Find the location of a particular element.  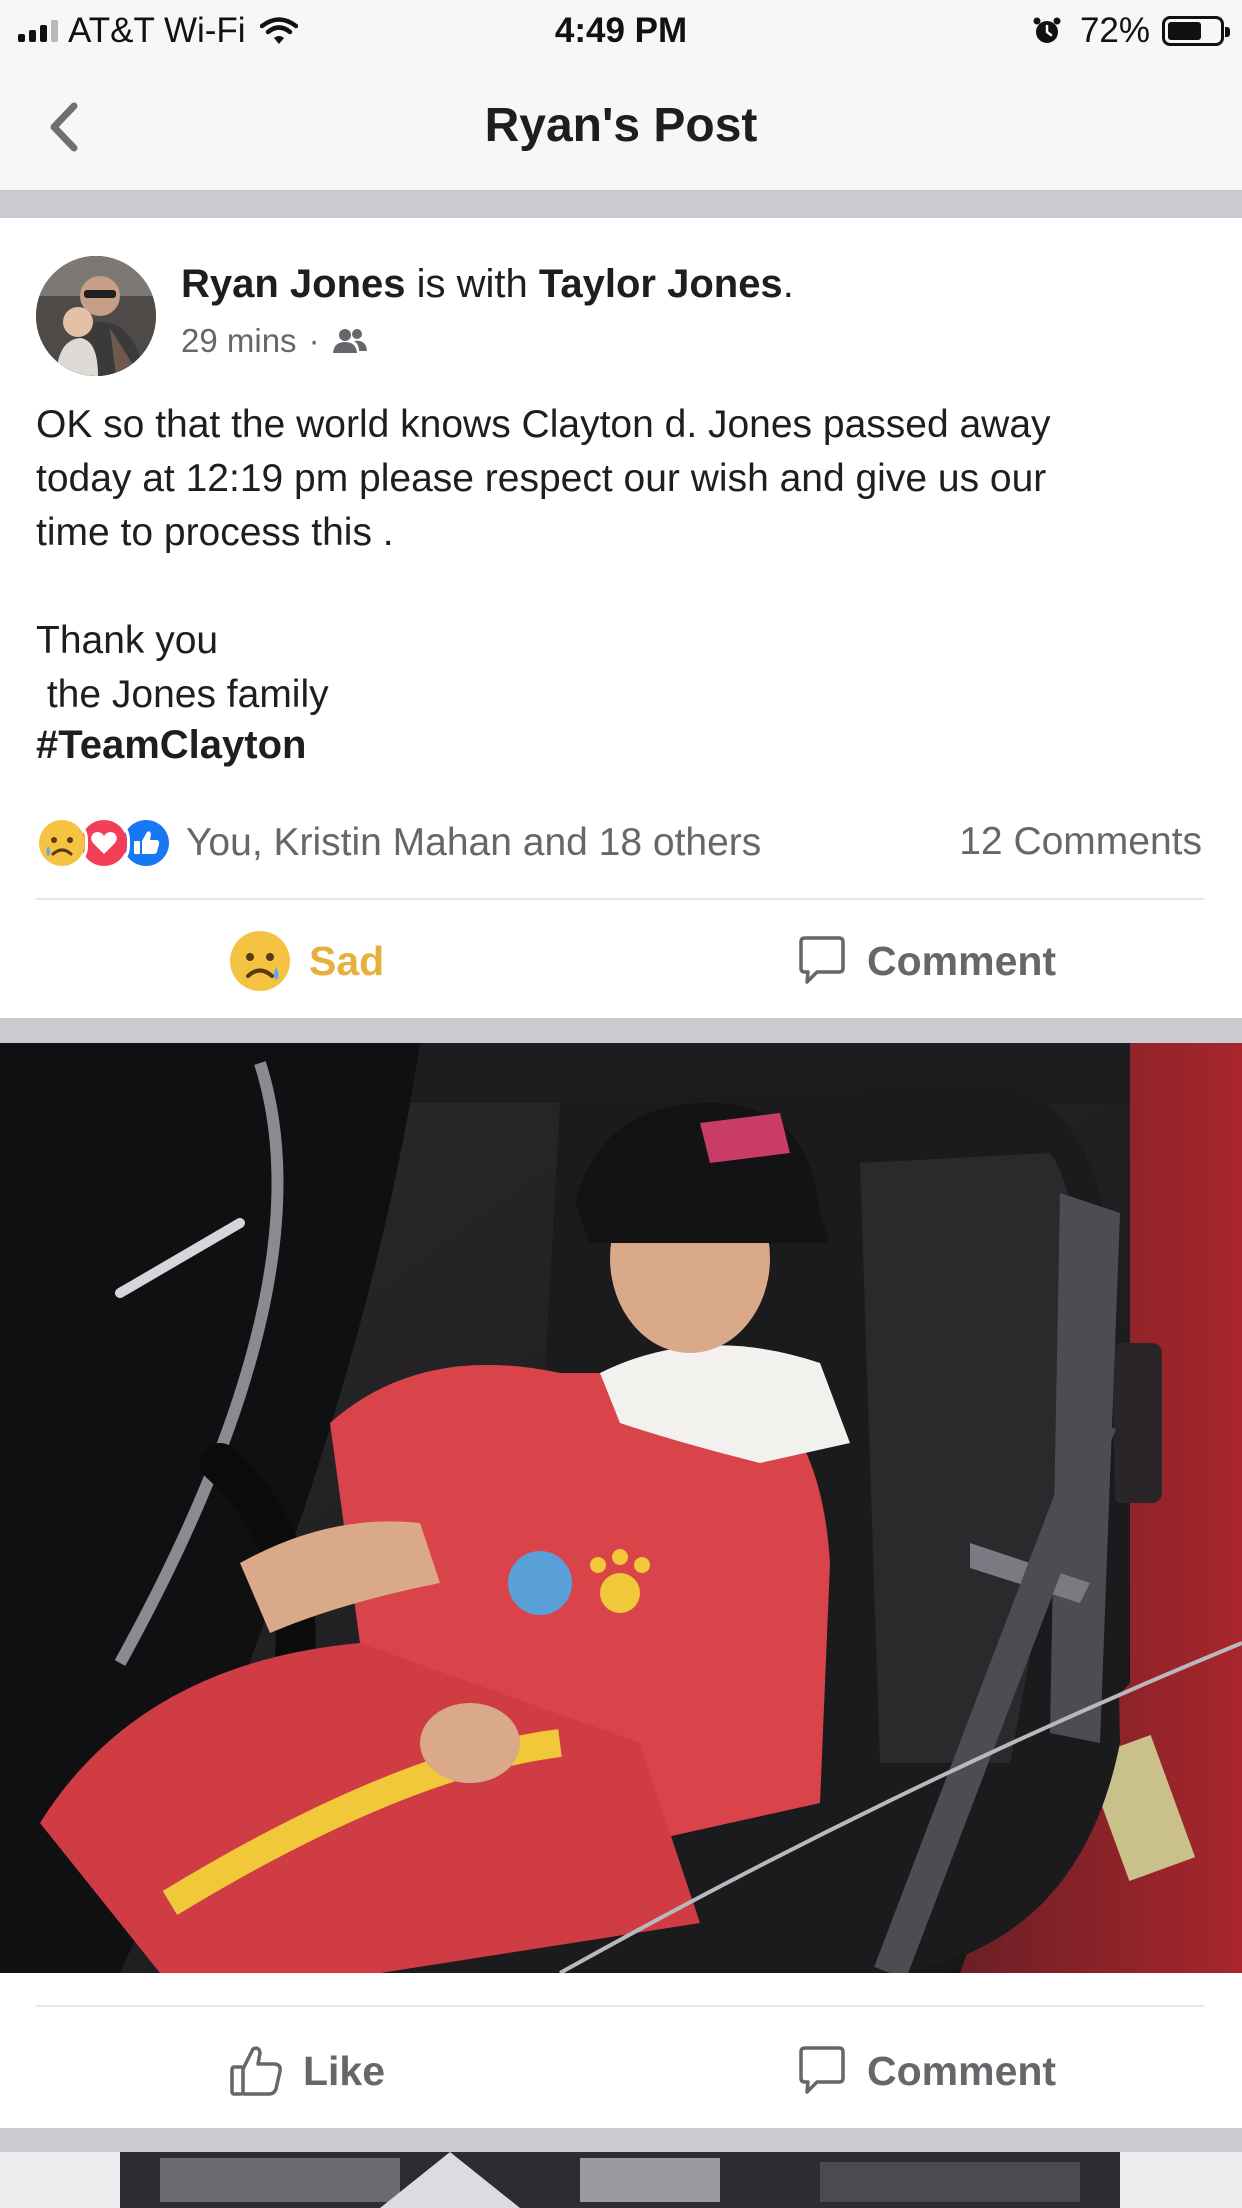

post-author-line: Ryan Jones is with Taylor Jones. is located at coordinates (487, 284).